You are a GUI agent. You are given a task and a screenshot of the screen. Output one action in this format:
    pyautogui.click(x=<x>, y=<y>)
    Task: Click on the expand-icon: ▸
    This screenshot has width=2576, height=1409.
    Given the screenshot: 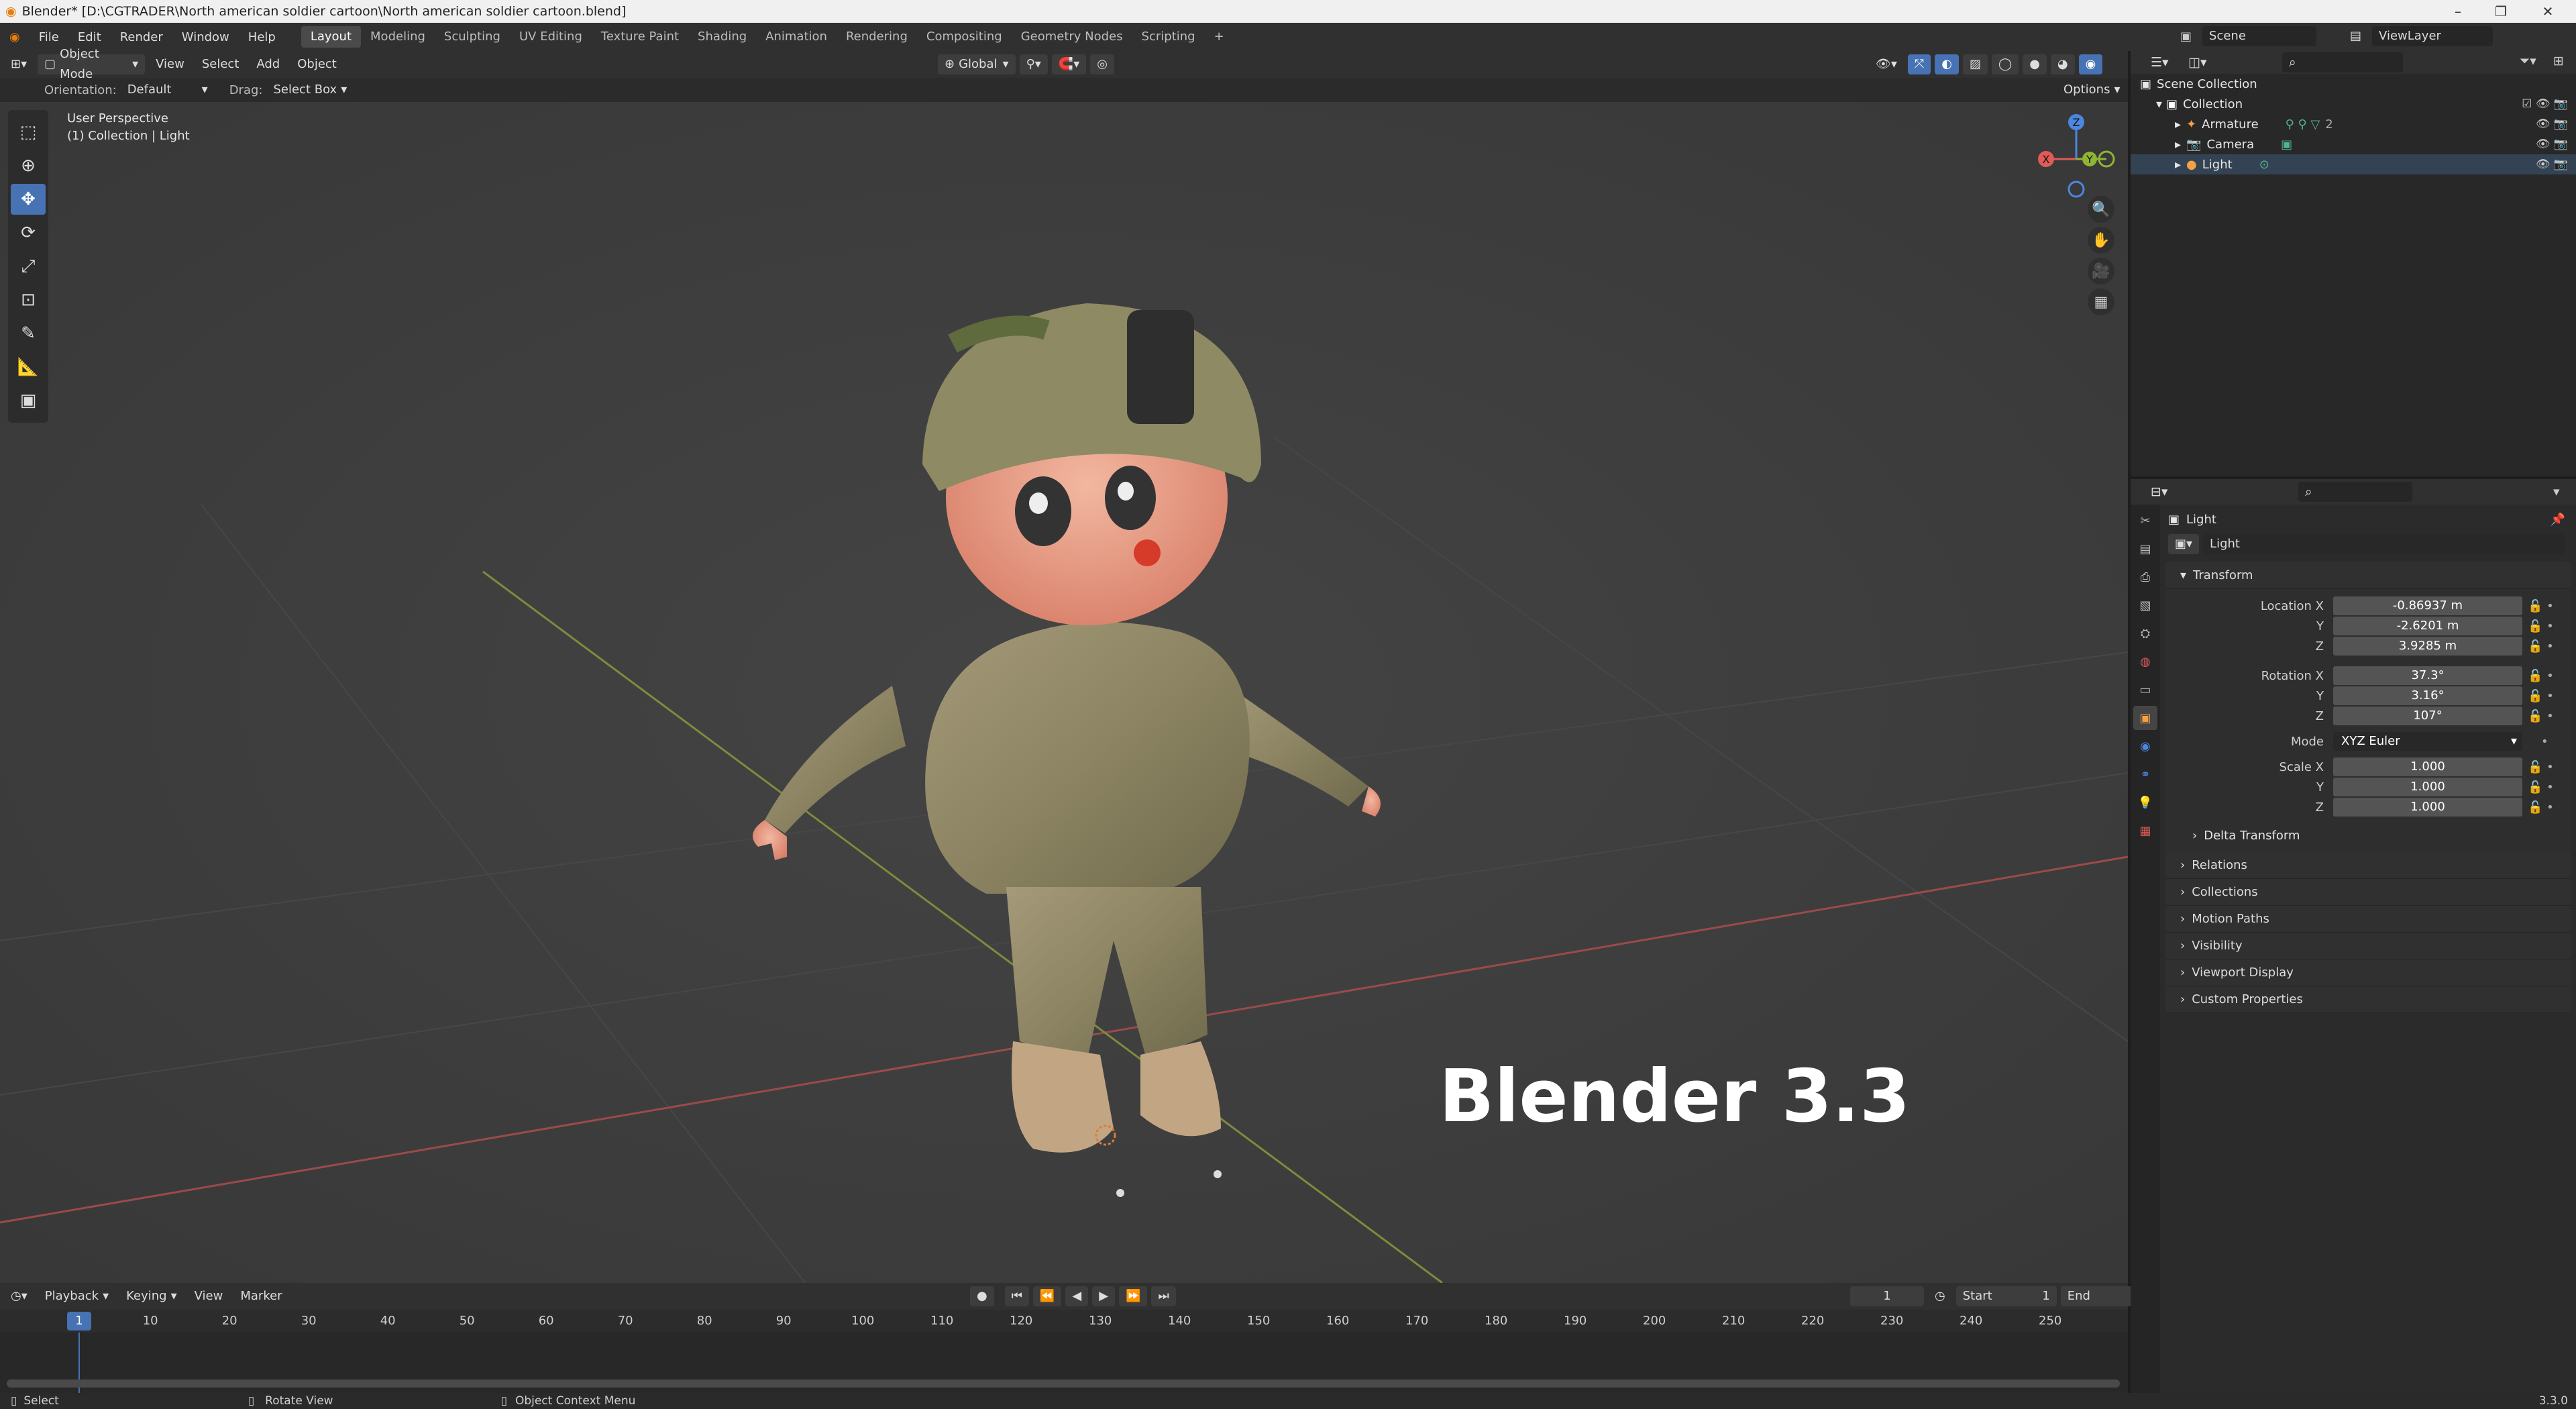 What is the action you would take?
    pyautogui.click(x=2178, y=145)
    